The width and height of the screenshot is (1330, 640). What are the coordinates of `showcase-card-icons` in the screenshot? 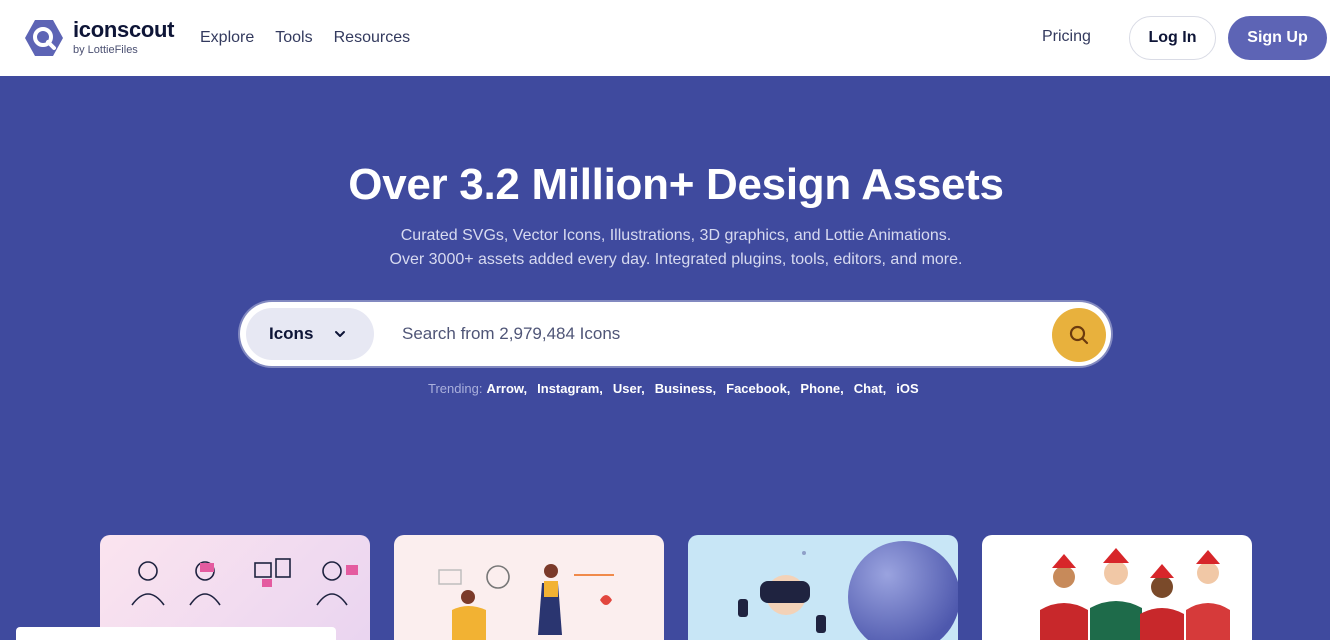 It's located at (235, 587).